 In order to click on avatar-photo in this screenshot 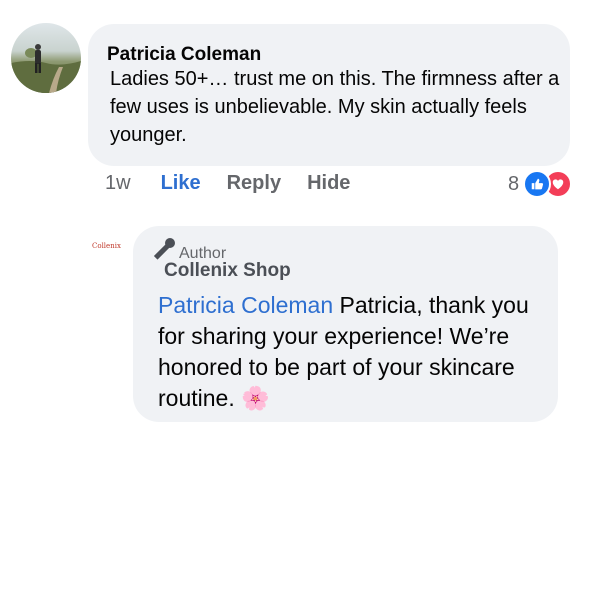, I will do `click(46, 68)`.